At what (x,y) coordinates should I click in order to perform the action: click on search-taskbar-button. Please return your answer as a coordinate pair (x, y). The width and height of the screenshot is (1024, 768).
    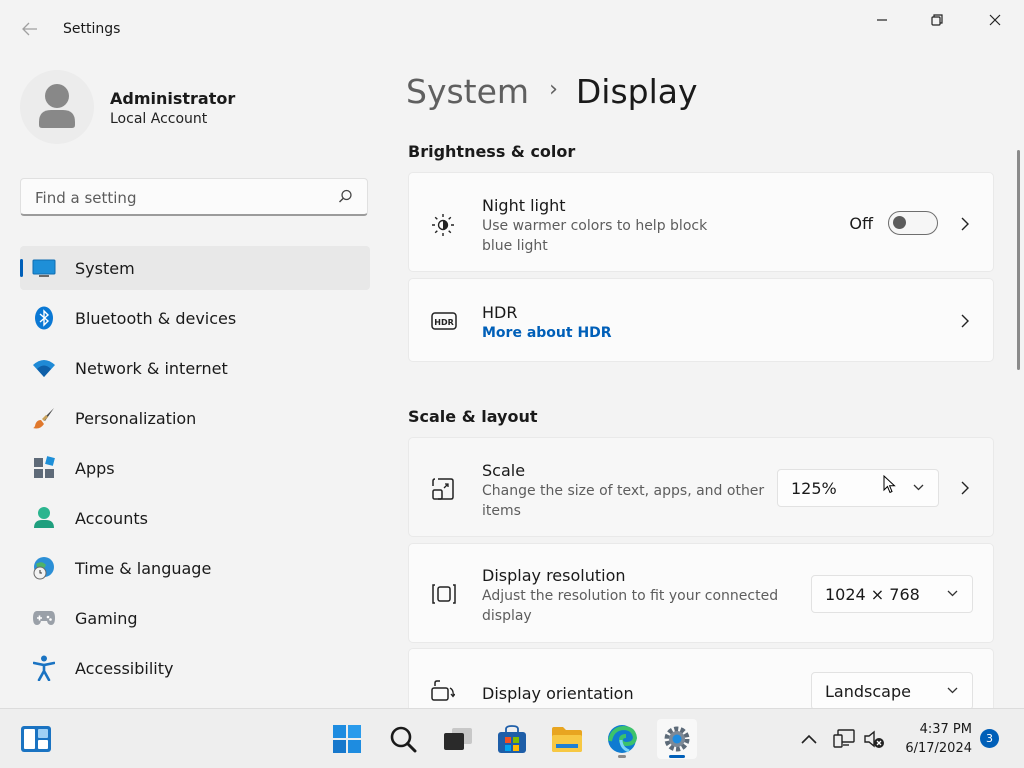
    Looking at the image, I should click on (403, 739).